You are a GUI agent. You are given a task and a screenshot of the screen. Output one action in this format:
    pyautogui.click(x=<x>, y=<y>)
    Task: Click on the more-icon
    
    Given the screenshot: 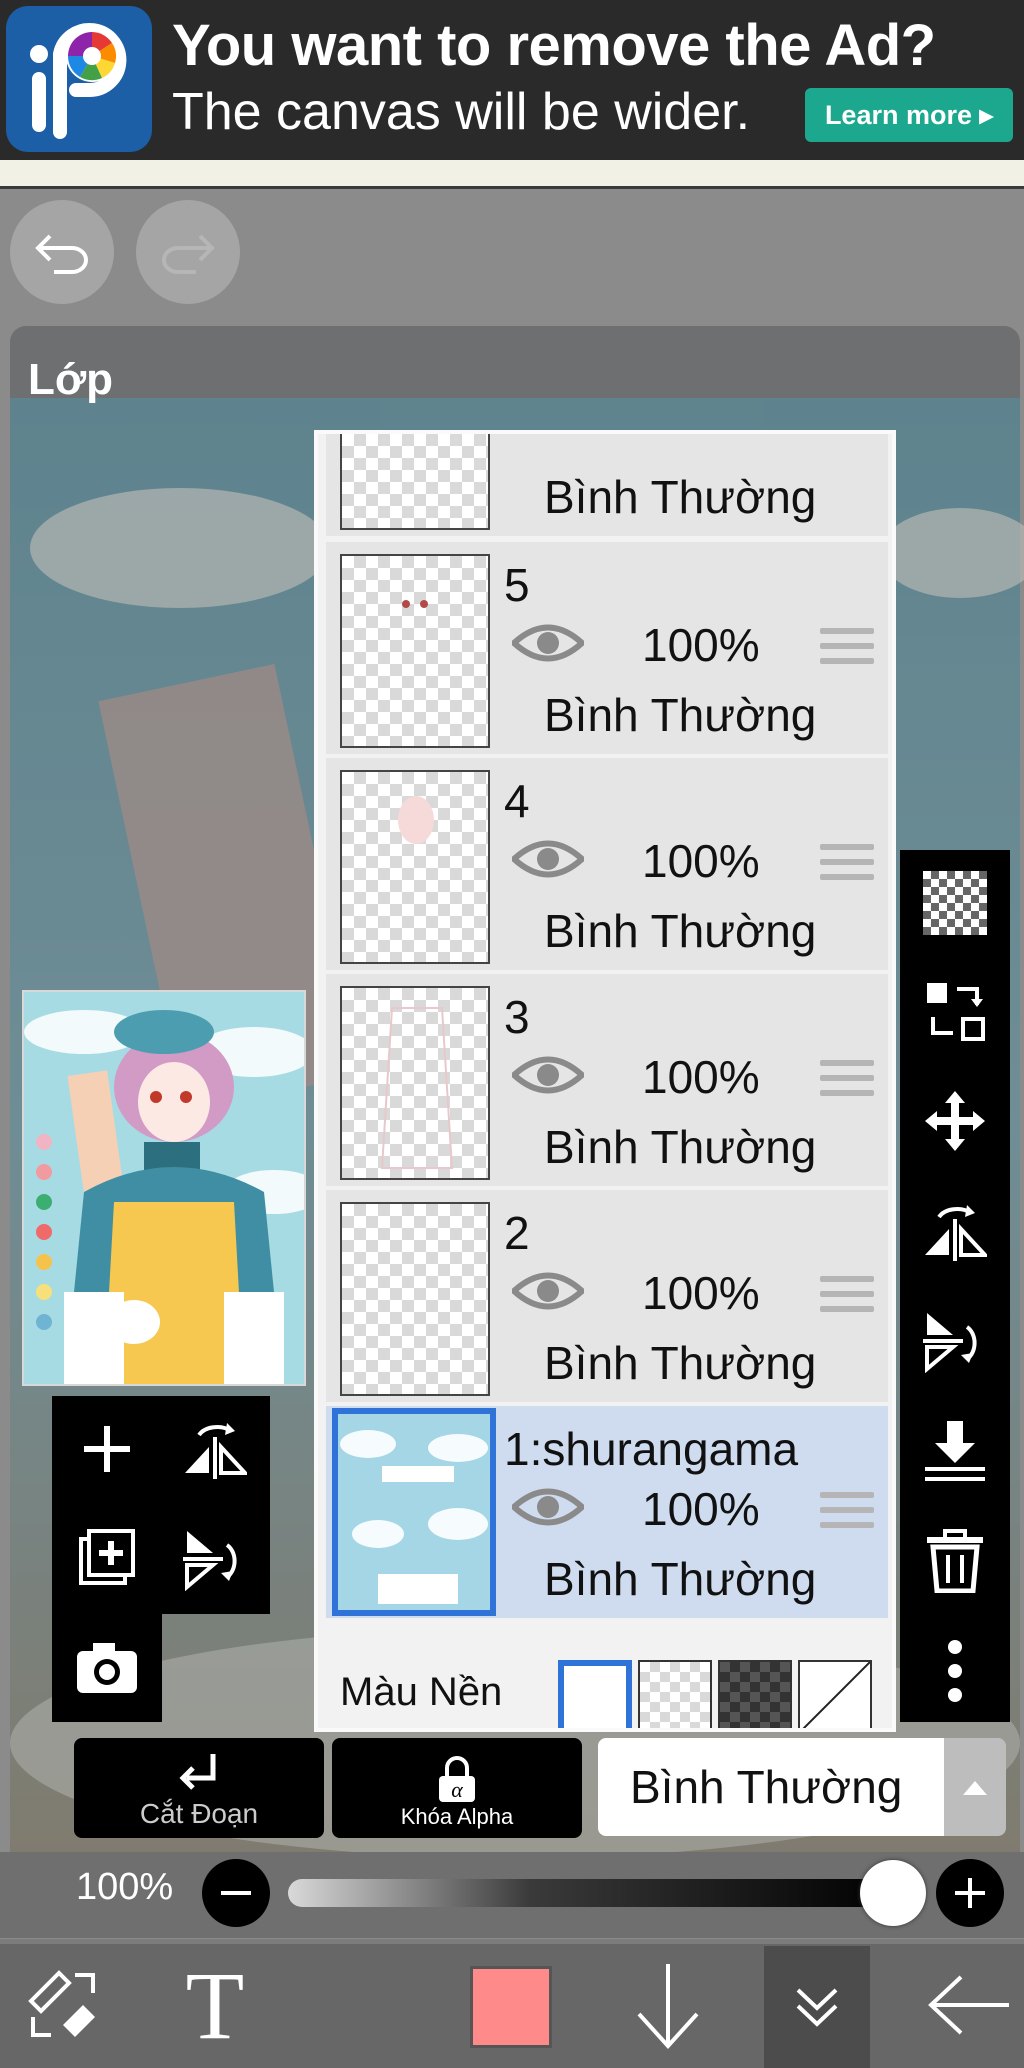 What is the action you would take?
    pyautogui.click(x=955, y=1671)
    